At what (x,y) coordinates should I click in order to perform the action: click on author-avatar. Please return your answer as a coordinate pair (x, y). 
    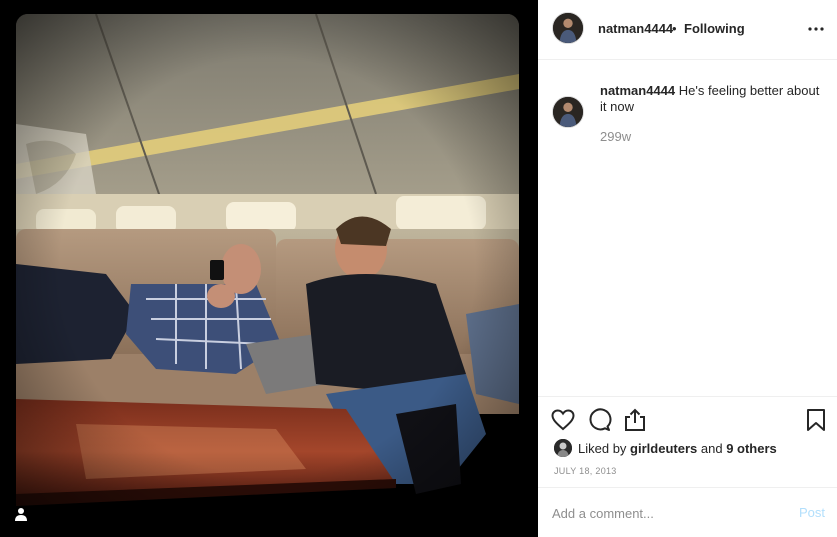
    Looking at the image, I should click on (568, 28).